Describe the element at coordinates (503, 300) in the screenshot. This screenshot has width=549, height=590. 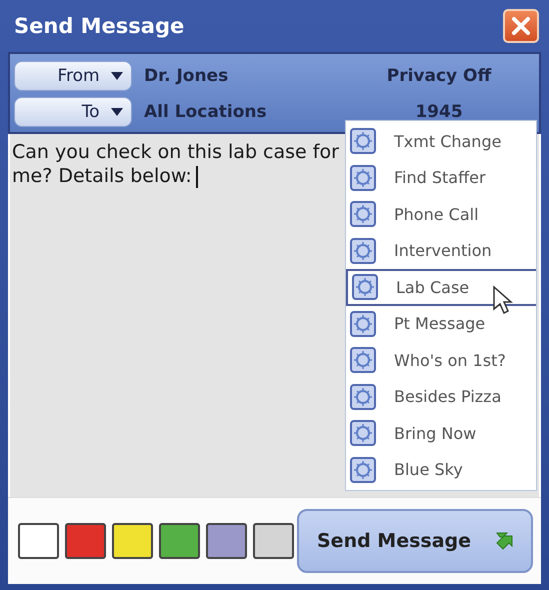
I see `pointer-icon` at that location.